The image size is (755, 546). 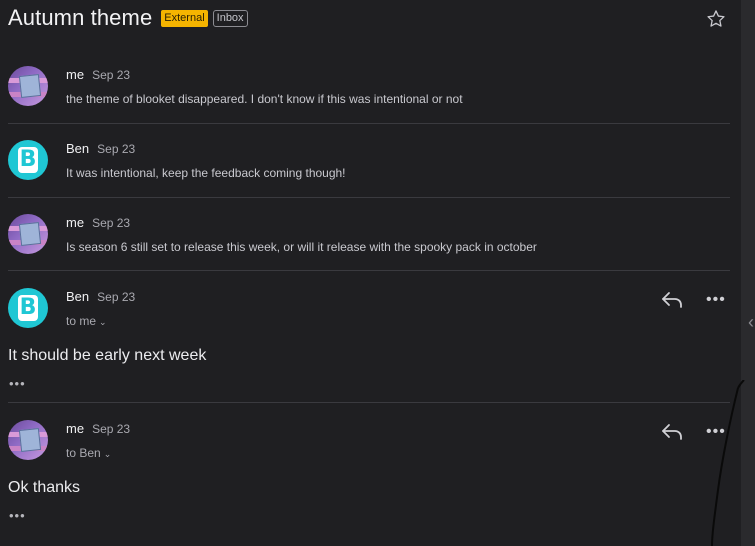 I want to click on thread-header: Autumn theme External Inbox, so click(x=128, y=18).